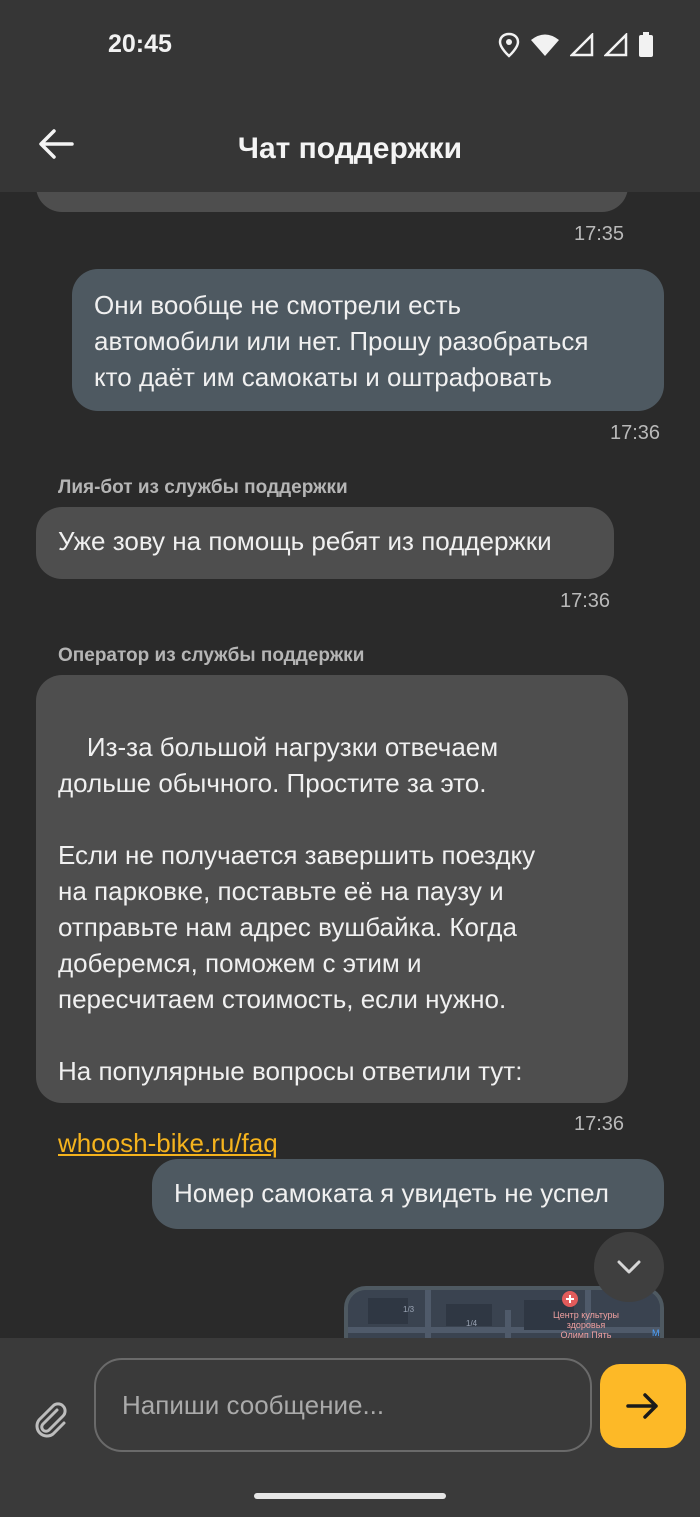 Image resolution: width=700 pixels, height=1517 pixels. What do you see at coordinates (408, 1194) in the screenshot?
I see `message-bubble-outgoing: Номер самоката я увидеть не успел` at bounding box center [408, 1194].